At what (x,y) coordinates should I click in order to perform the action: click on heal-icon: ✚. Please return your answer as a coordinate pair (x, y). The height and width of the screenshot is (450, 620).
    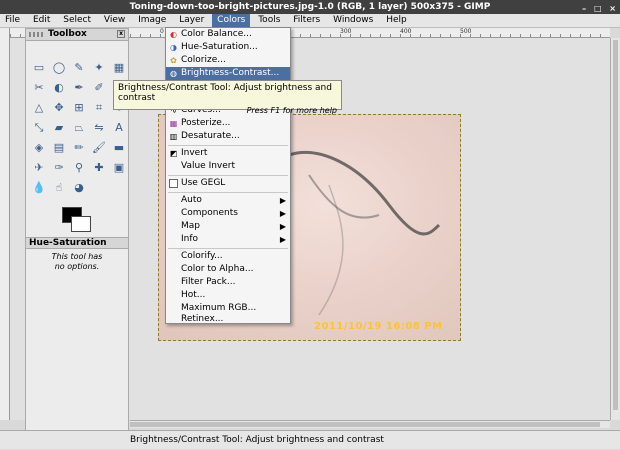
    Looking at the image, I should click on (99, 168).